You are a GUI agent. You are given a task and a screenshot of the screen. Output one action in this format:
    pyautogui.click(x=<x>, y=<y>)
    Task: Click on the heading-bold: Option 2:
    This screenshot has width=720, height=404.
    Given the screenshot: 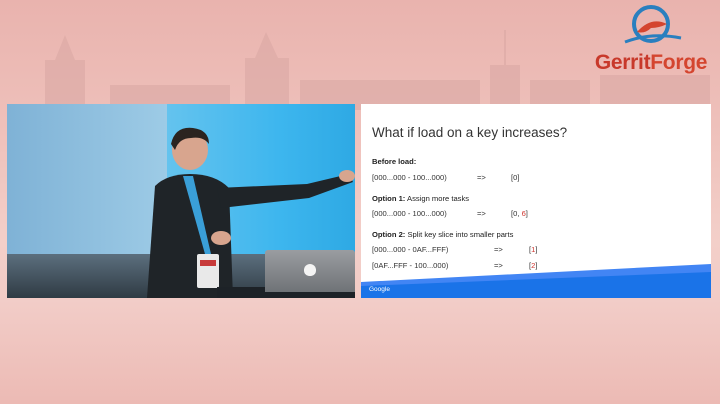 What is the action you would take?
    pyautogui.click(x=389, y=234)
    